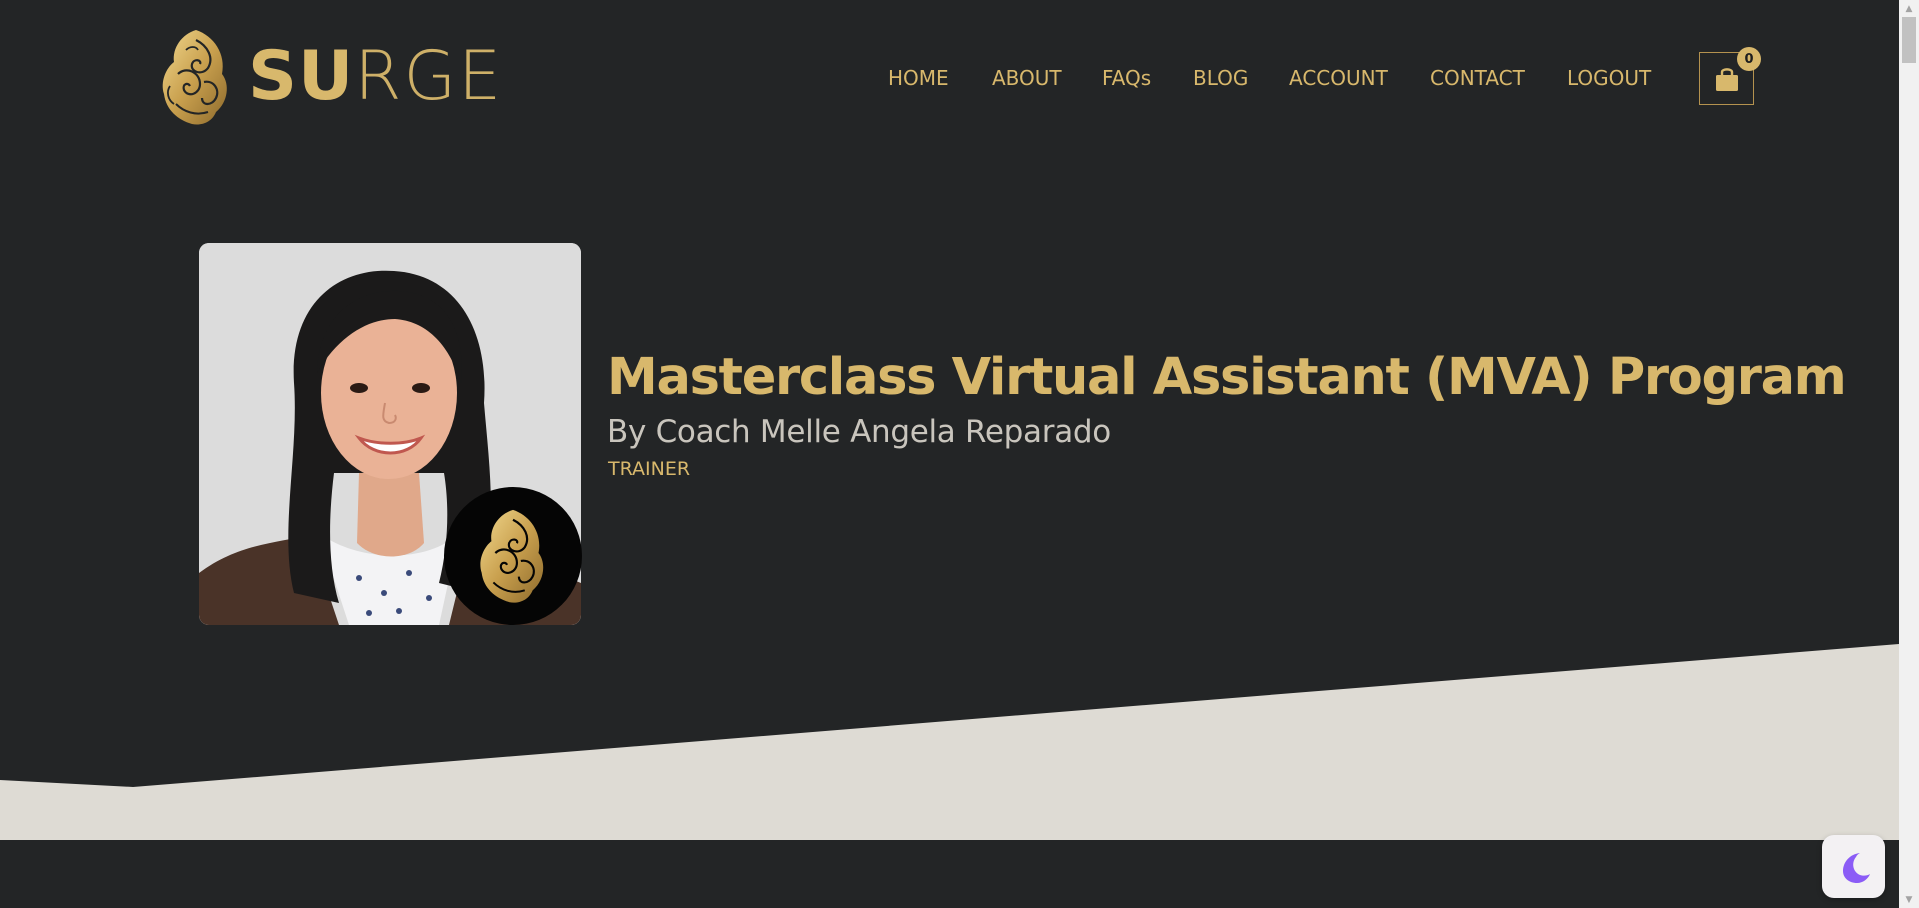 This screenshot has height=908, width=1919. I want to click on cart-button: 0, so click(1730, 76).